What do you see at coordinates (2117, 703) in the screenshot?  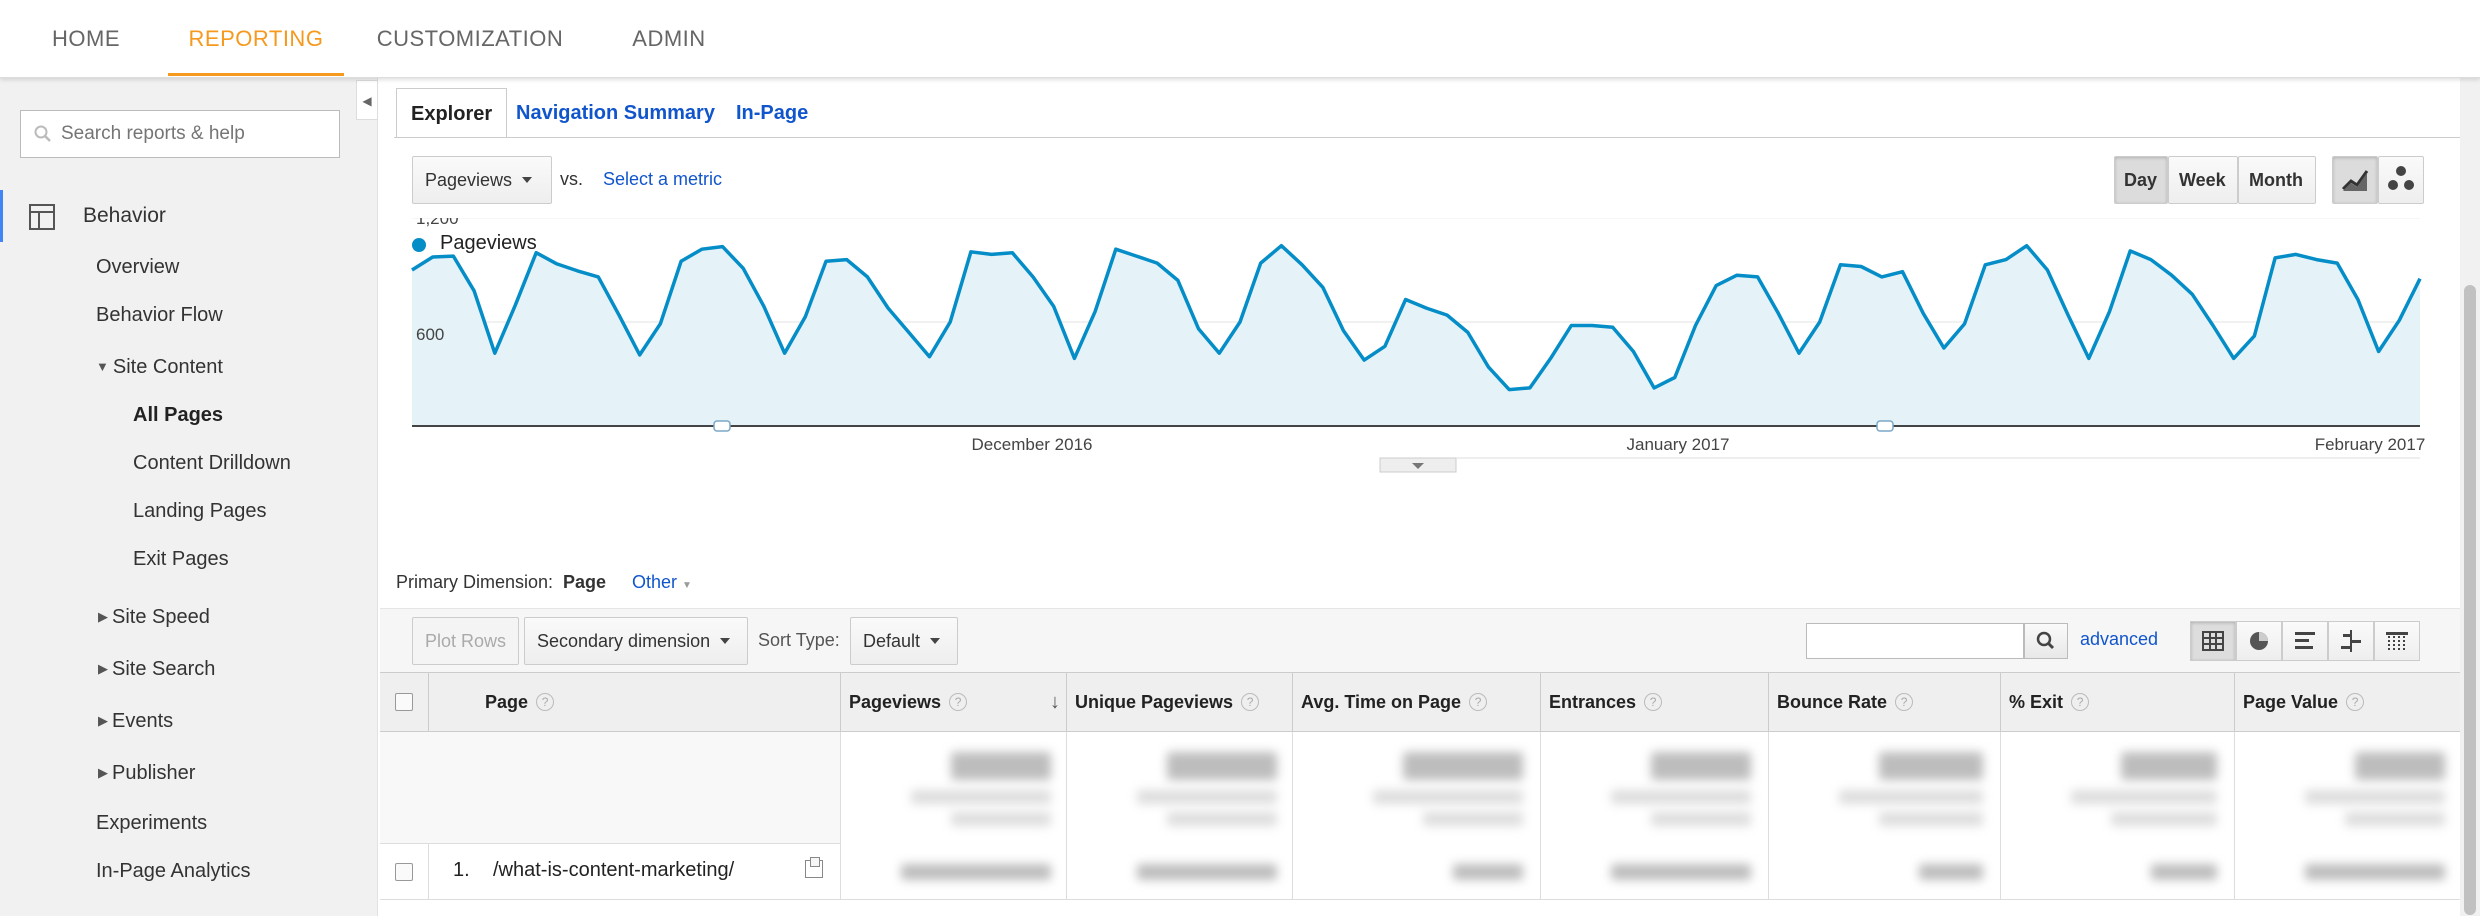 I see `column-header-exit: % Exit?` at bounding box center [2117, 703].